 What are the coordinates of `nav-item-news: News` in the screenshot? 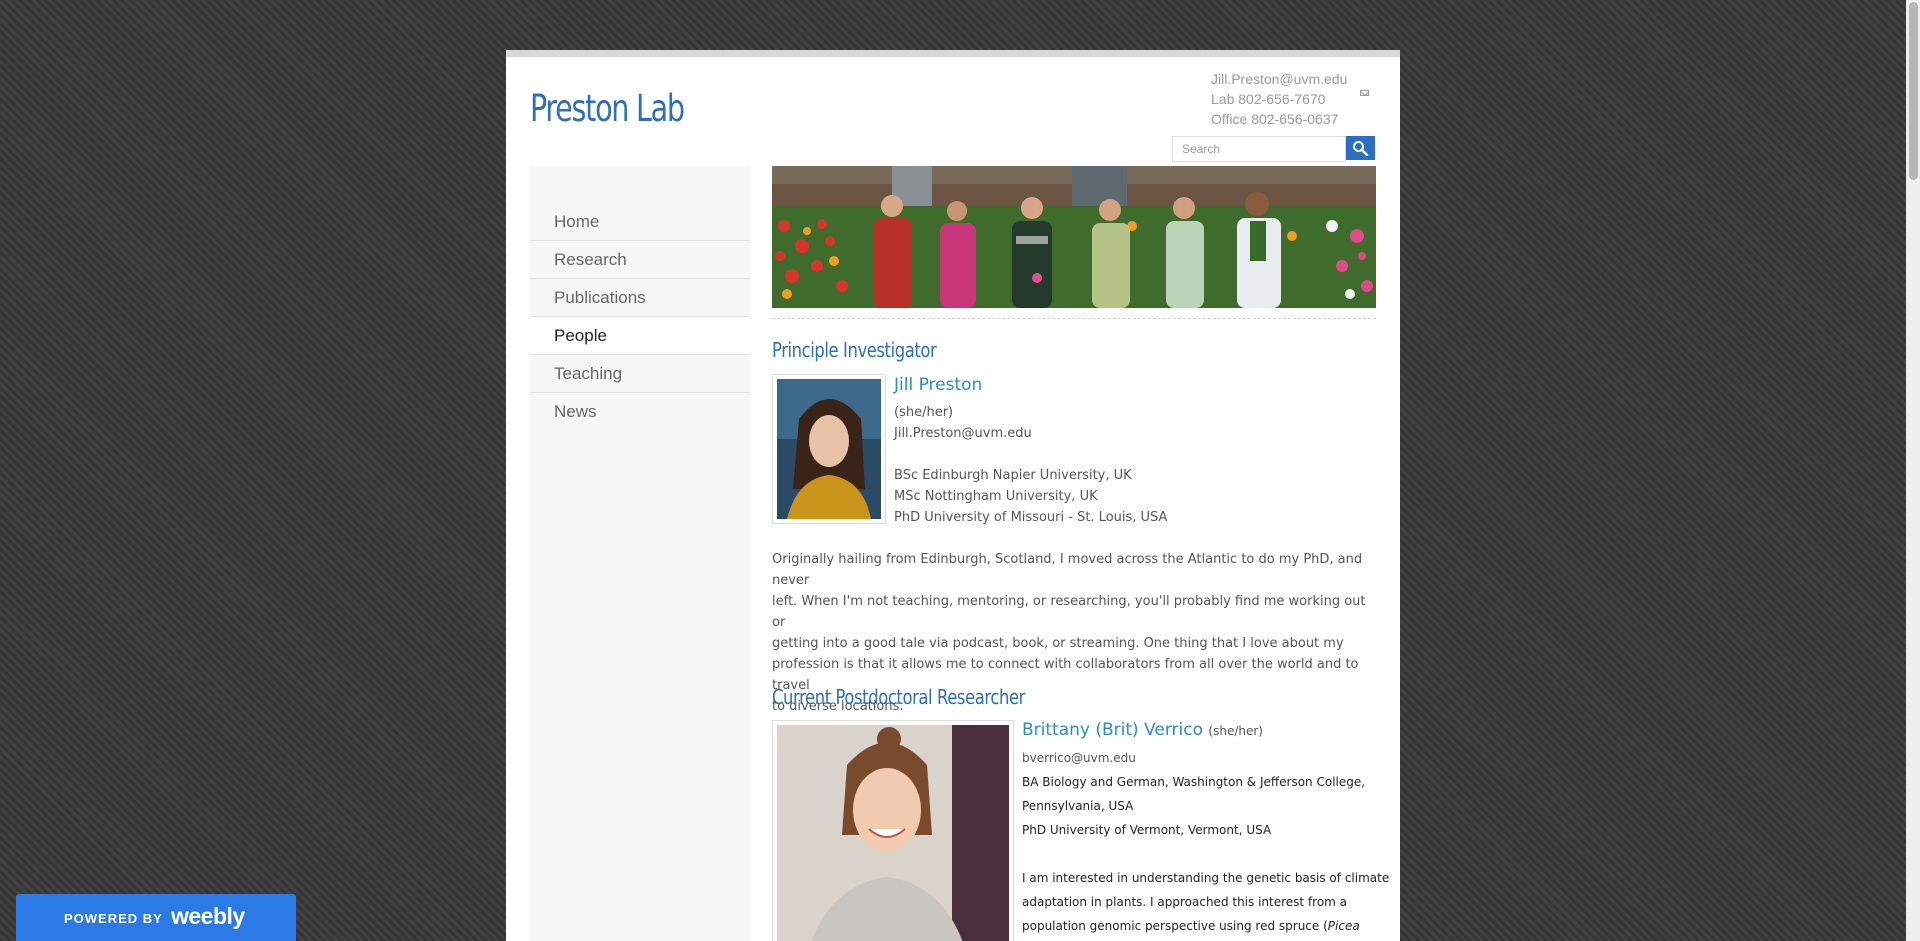 It's located at (640, 412).